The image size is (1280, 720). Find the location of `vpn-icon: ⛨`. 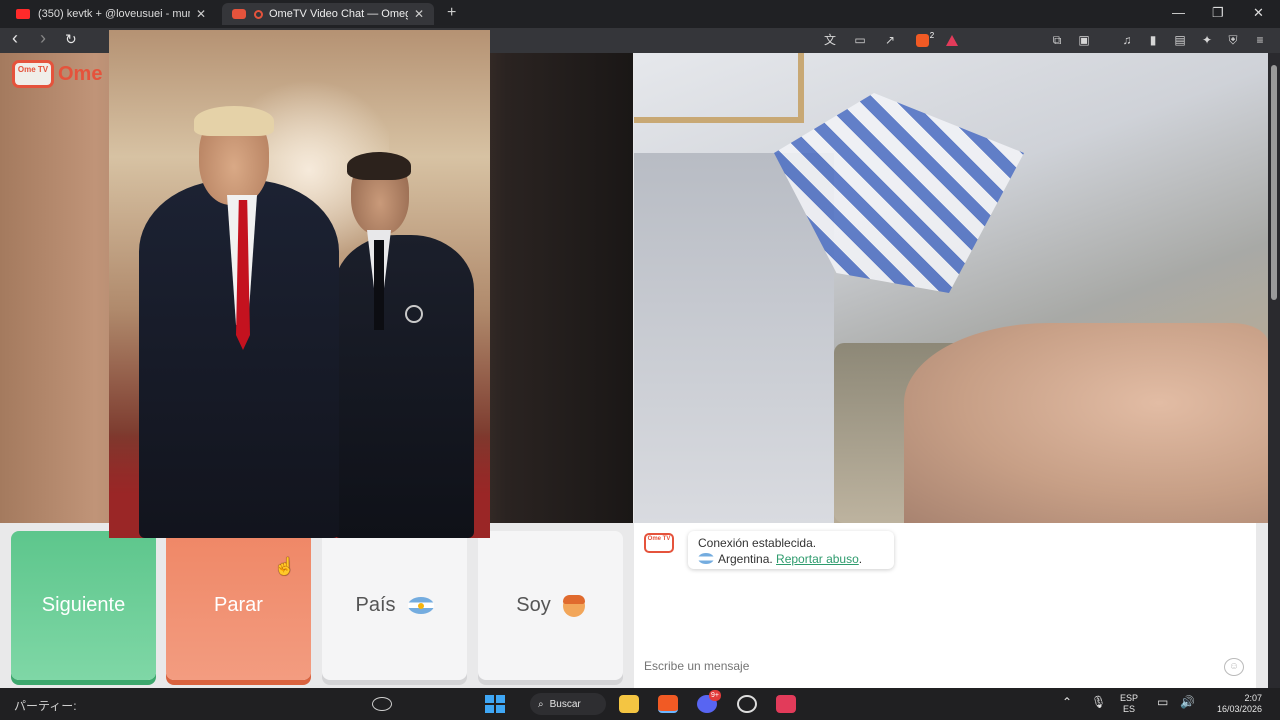

vpn-icon: ⛨ is located at coordinates (1233, 40).